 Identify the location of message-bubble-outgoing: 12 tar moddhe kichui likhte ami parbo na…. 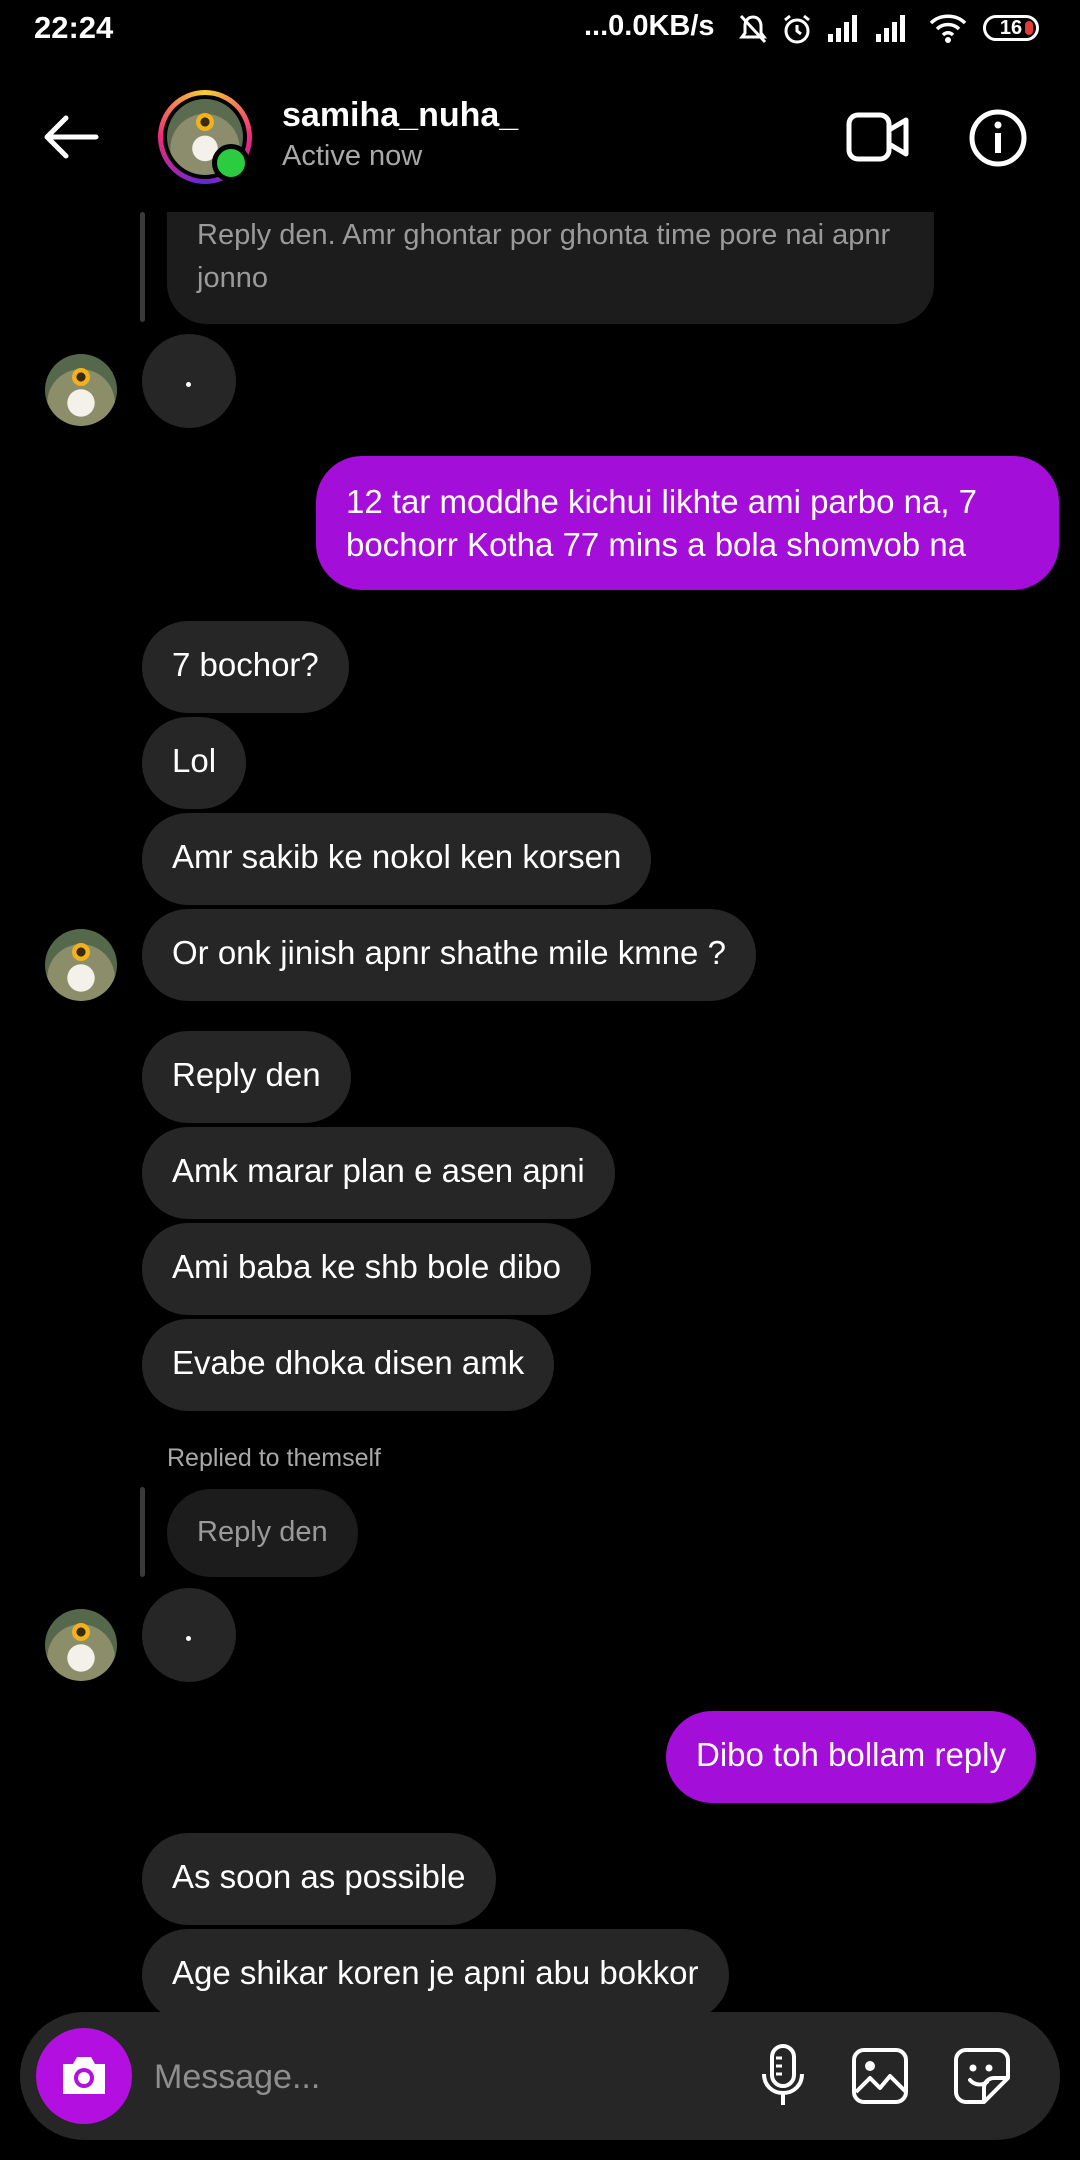
(687, 523).